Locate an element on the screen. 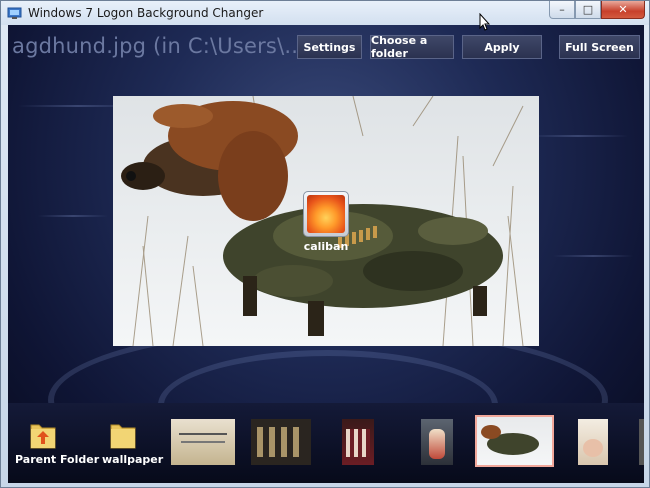  apply-button: Apply is located at coordinates (502, 47).